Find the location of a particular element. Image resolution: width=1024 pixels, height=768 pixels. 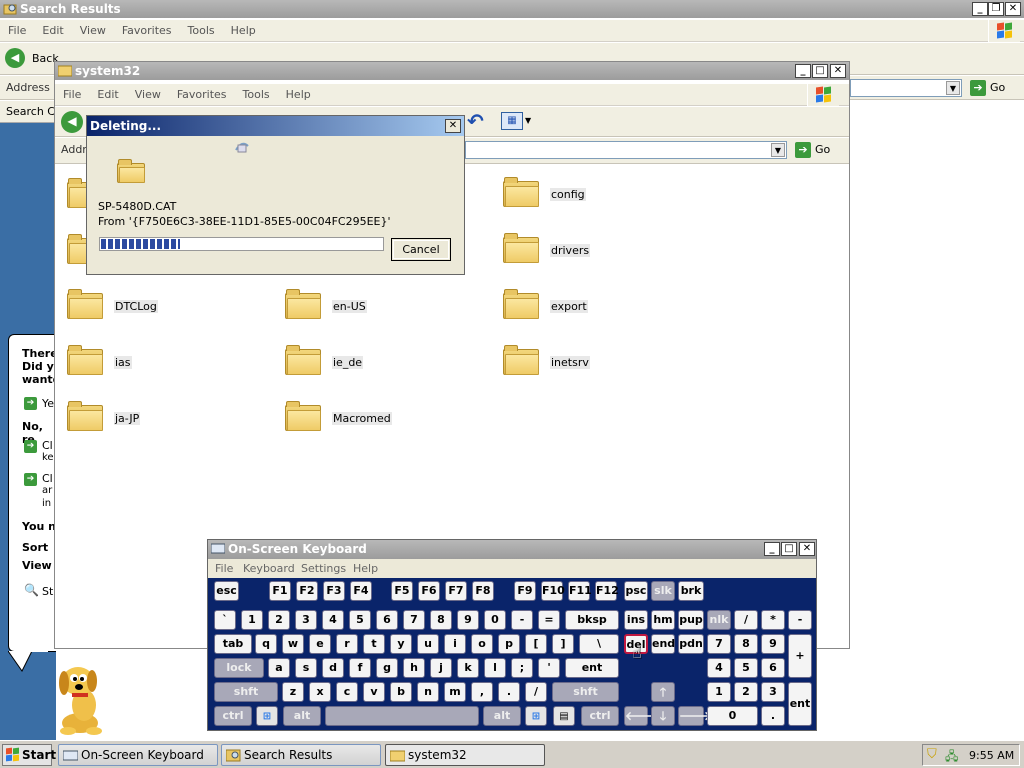

balloon-view-link: View is located at coordinates (37, 565).